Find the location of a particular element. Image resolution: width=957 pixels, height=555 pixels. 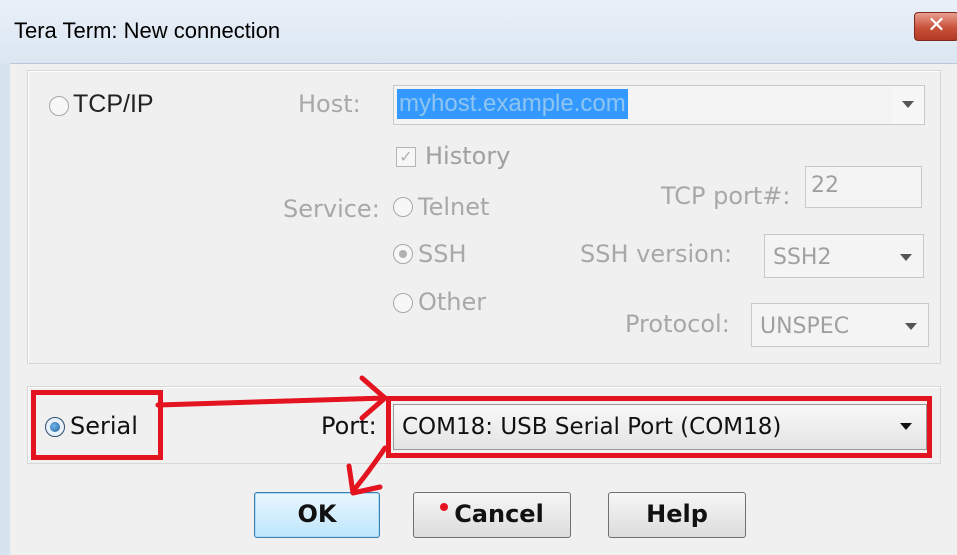

protocol-value: UNSPEC is located at coordinates (805, 326).